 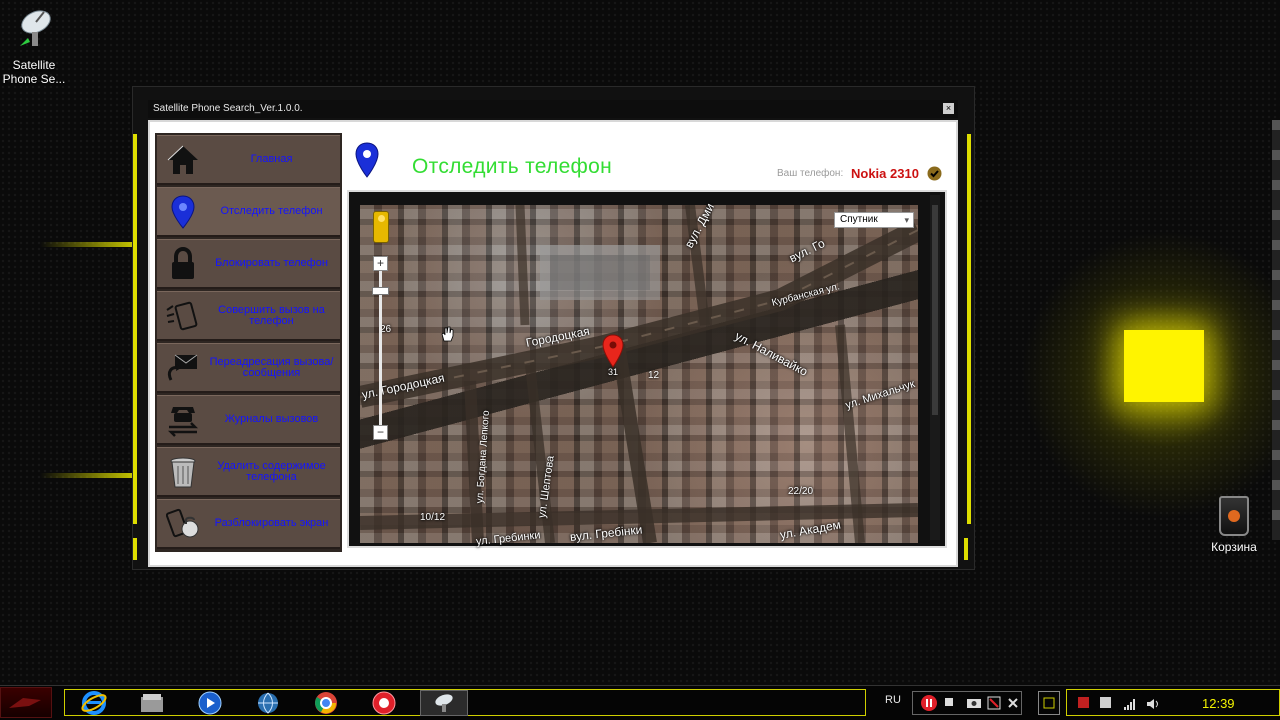 I want to click on zoom-in-button: +, so click(x=380, y=263).